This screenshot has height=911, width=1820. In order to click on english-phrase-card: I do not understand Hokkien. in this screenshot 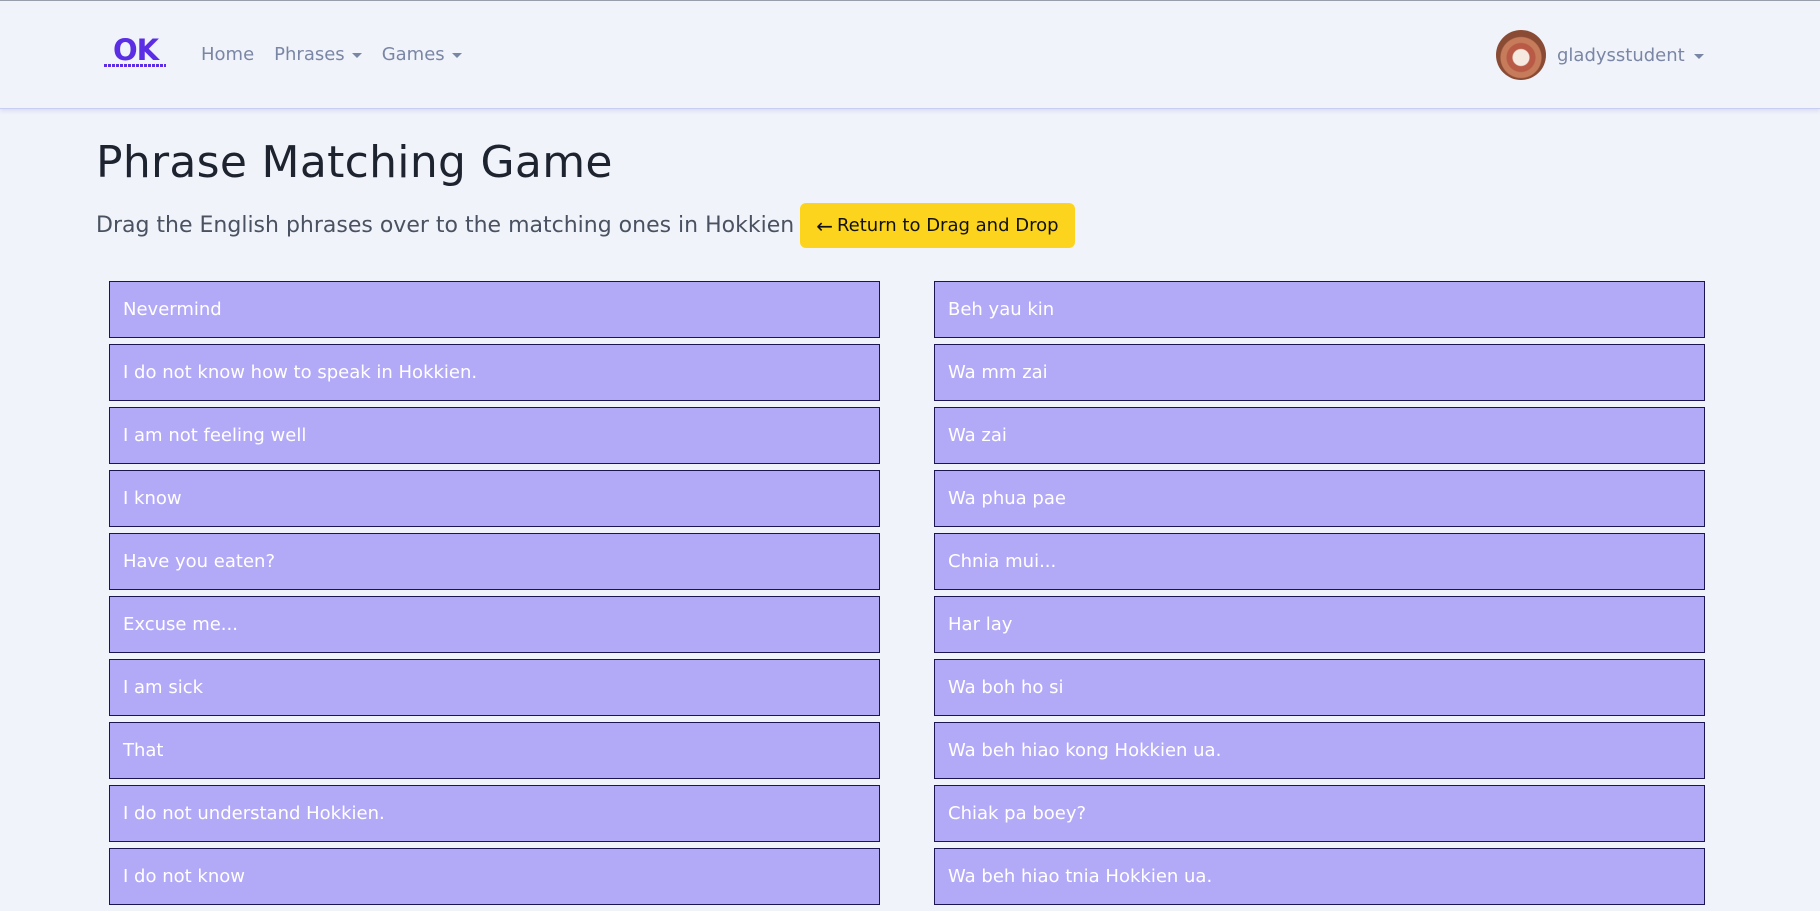, I will do `click(494, 813)`.